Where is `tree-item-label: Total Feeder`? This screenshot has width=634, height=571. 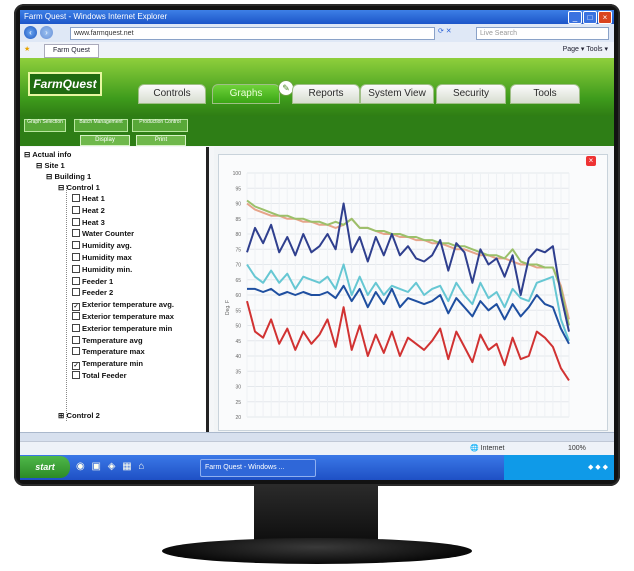 tree-item-label: Total Feeder is located at coordinates (104, 375).